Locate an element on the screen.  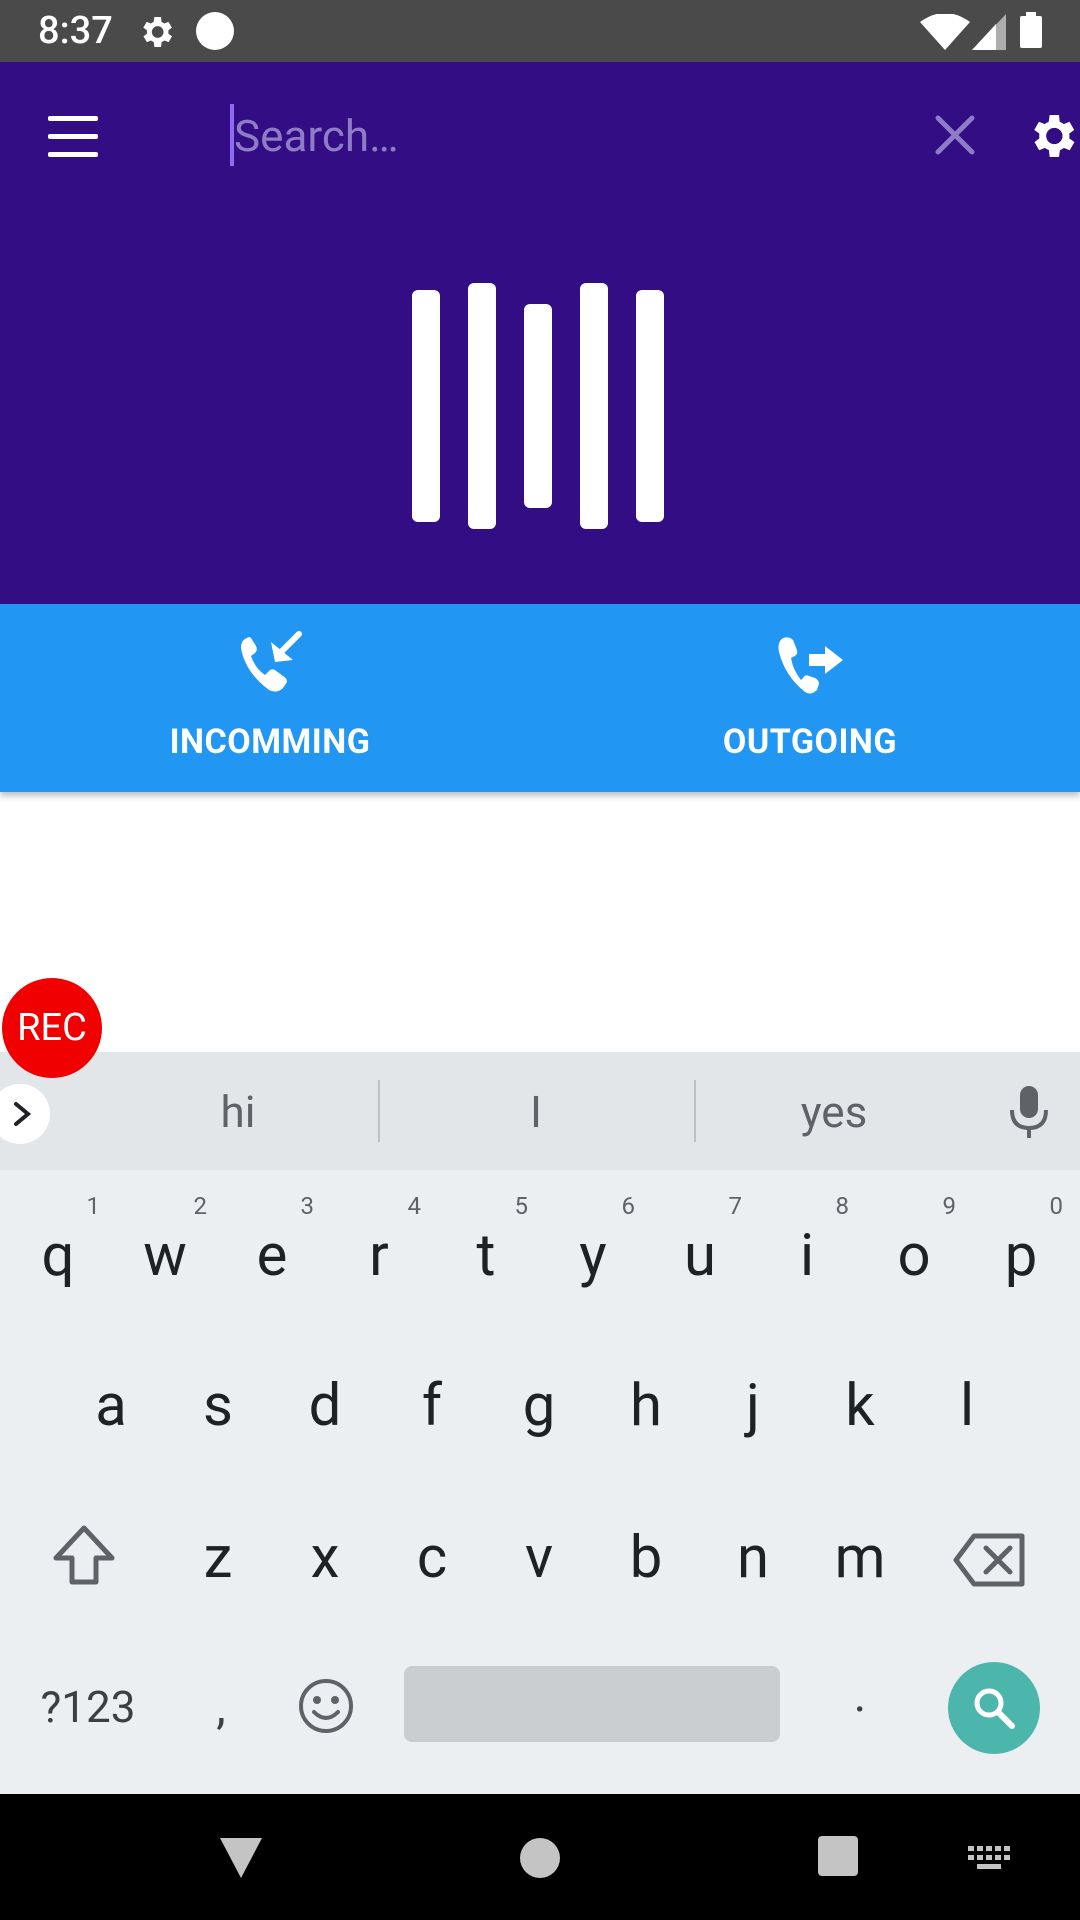
key-hint: 0 is located at coordinates (1056, 1206).